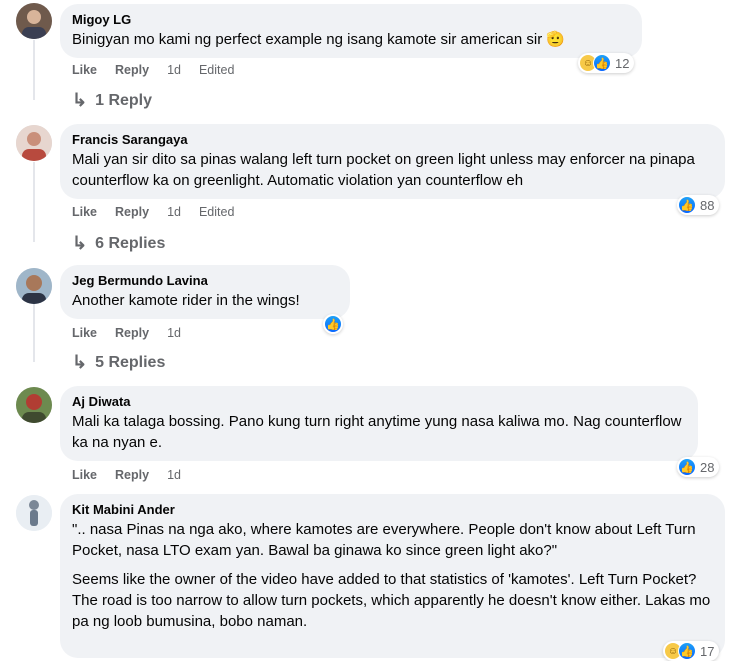  Describe the element at coordinates (130, 243) in the screenshot. I see `replies-count: 6 Replies` at that location.